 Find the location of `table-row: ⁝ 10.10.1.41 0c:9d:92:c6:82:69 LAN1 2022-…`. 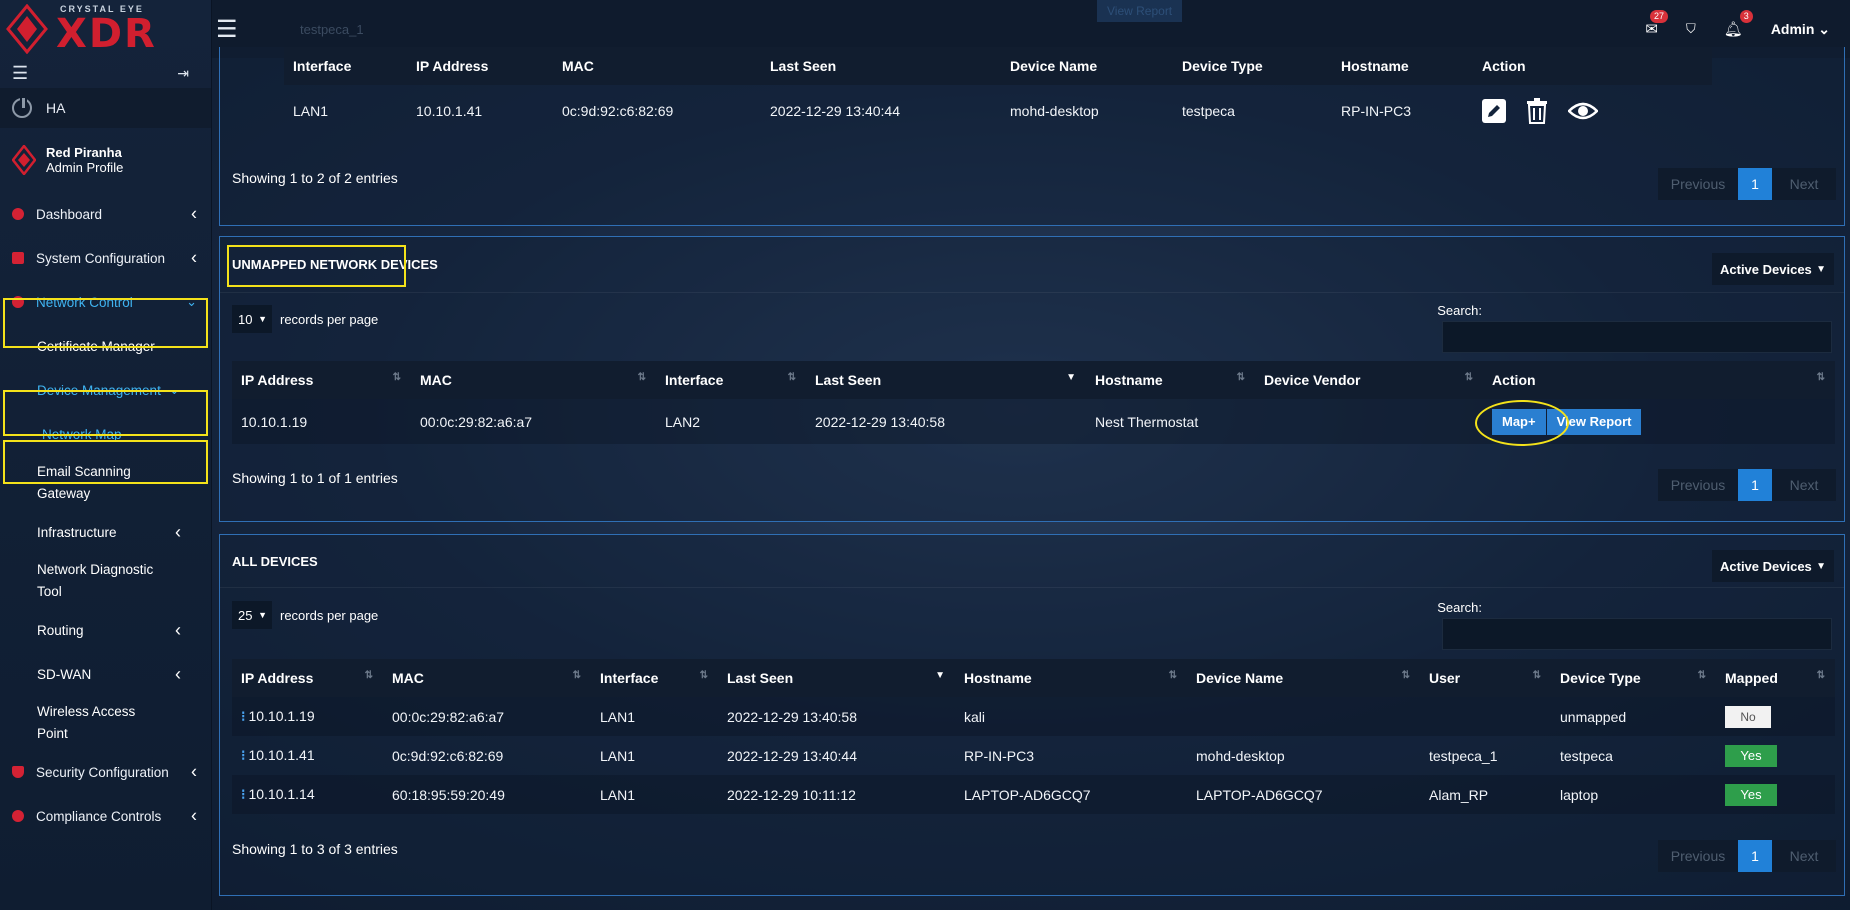

table-row: ⁝ 10.10.1.41 0c:9d:92:c6:82:69 LAN1 2022-… is located at coordinates (1033, 755).